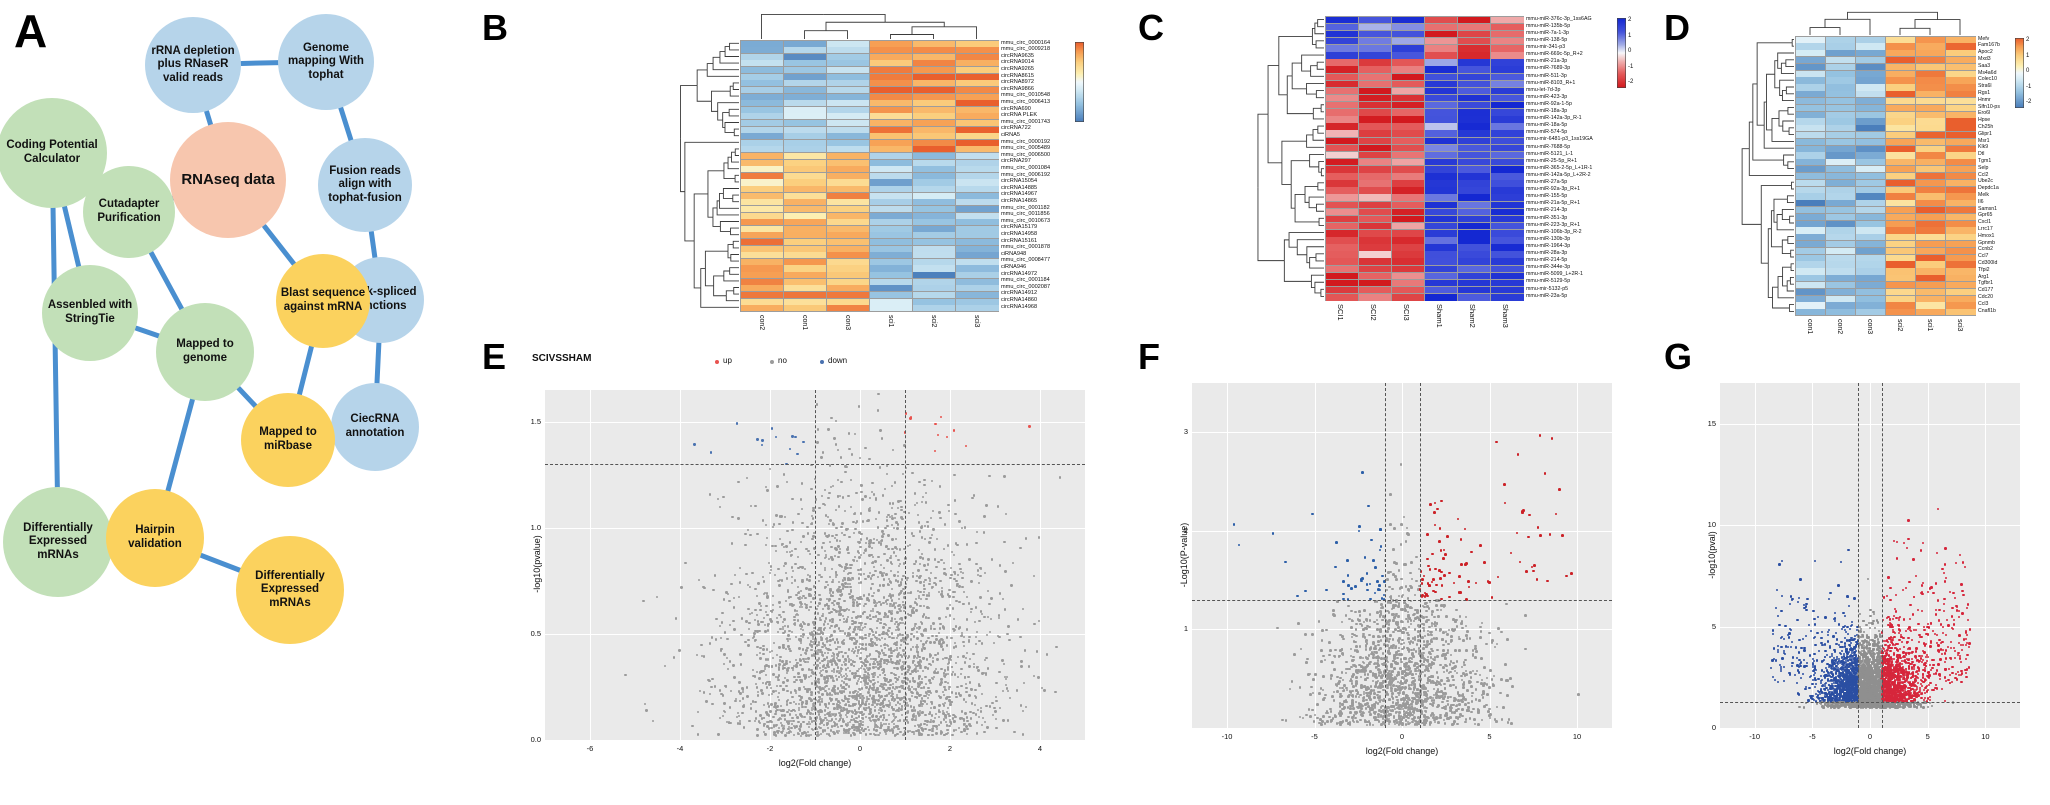 This screenshot has height=805, width=2050. What do you see at coordinates (375, 427) in the screenshot?
I see `workflow-node-circrna_anno: CiecRNA annotation` at bounding box center [375, 427].